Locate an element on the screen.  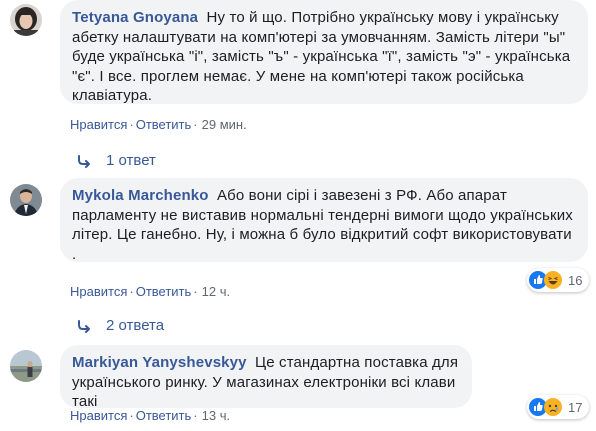
comment-author: Markiyan Yanyshevskyy is located at coordinates (159, 362).